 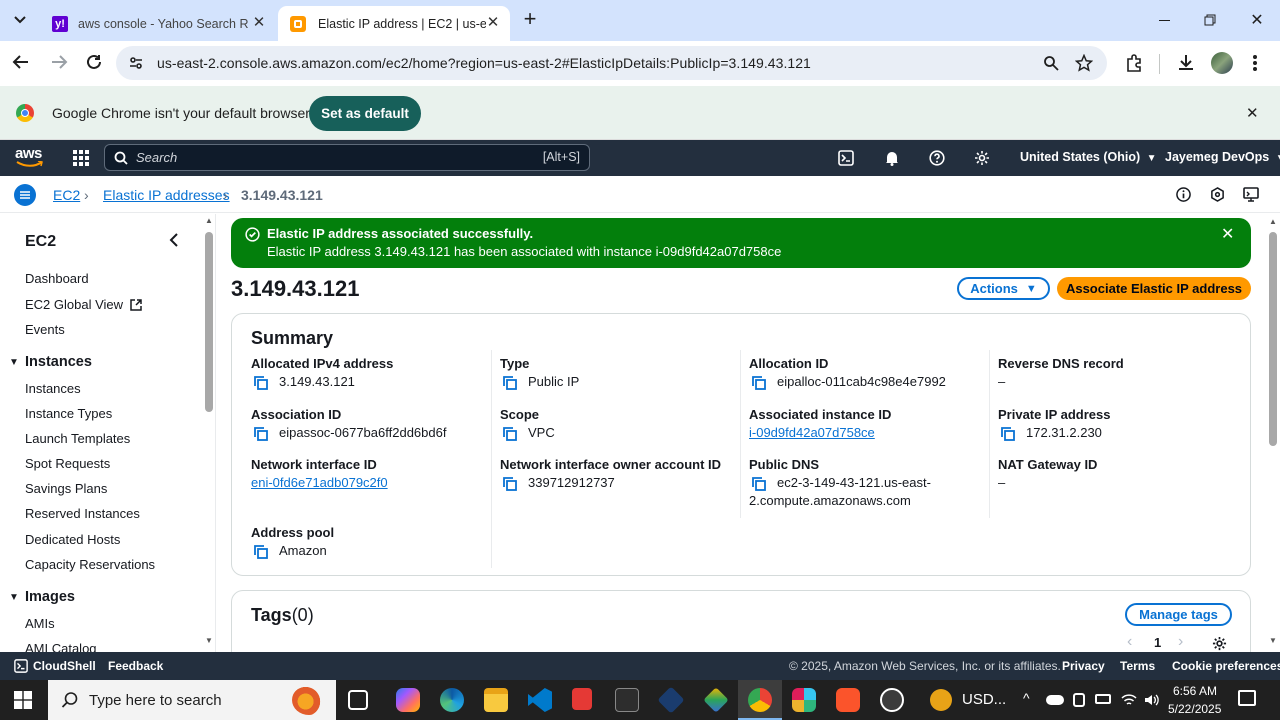 What do you see at coordinates (1257, 20) in the screenshot?
I see `close-window-button: ✕` at bounding box center [1257, 20].